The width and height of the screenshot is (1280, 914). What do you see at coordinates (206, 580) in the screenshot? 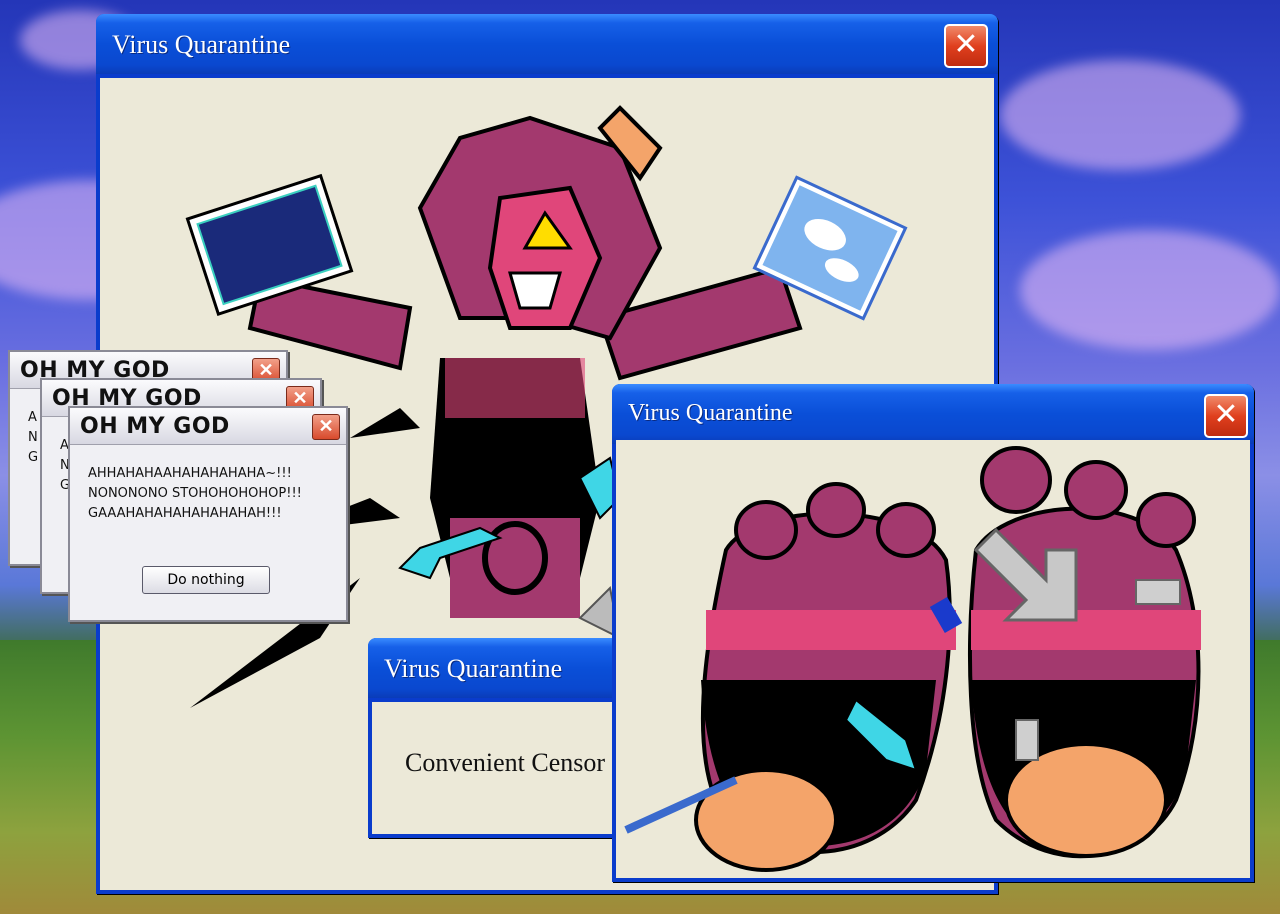
I see `do-nothing-button: Do nothing` at bounding box center [206, 580].